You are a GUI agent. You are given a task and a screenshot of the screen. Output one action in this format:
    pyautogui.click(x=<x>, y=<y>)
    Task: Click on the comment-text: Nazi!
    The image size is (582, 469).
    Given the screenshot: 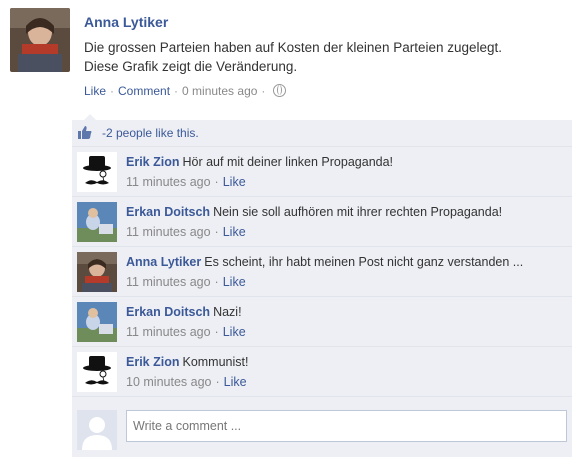 What is the action you would take?
    pyautogui.click(x=227, y=312)
    